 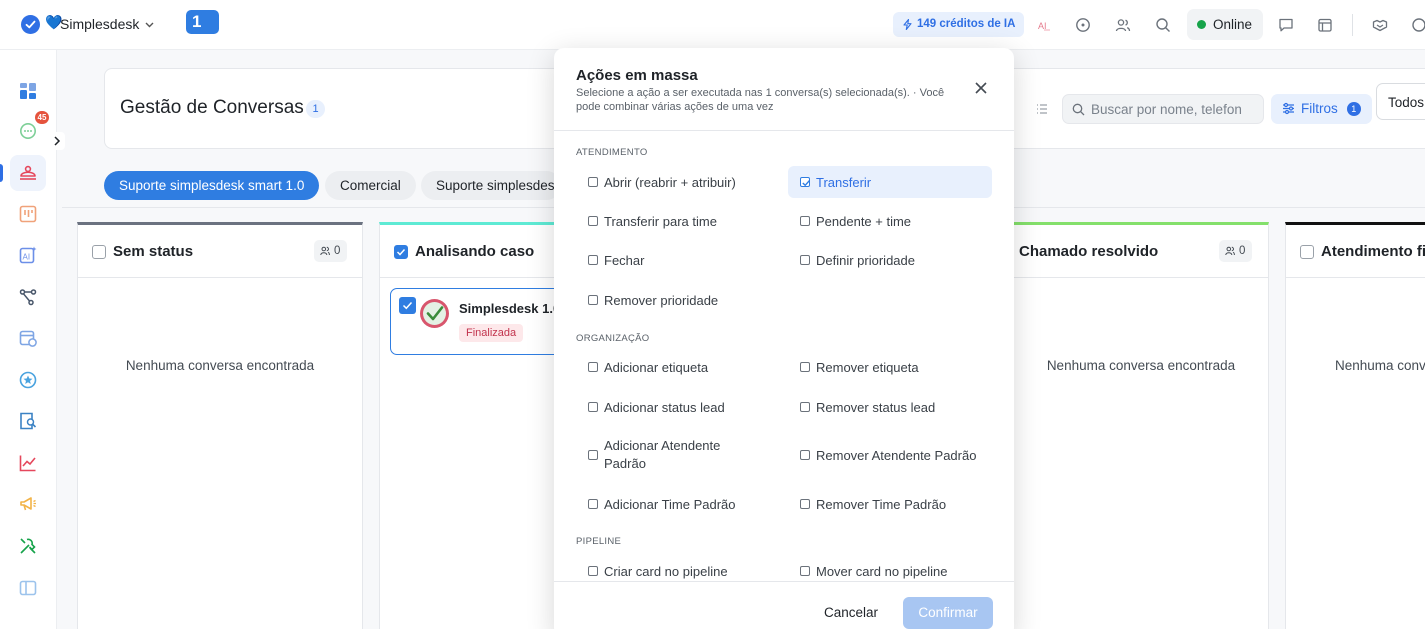 I want to click on avatar, so click(x=434, y=313).